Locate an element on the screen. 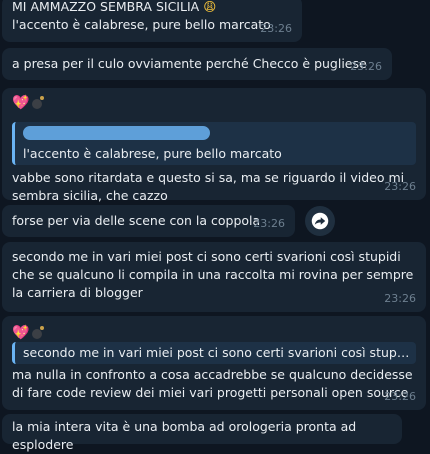 This screenshot has height=454, width=430. reply-author is located at coordinates (216, 134).